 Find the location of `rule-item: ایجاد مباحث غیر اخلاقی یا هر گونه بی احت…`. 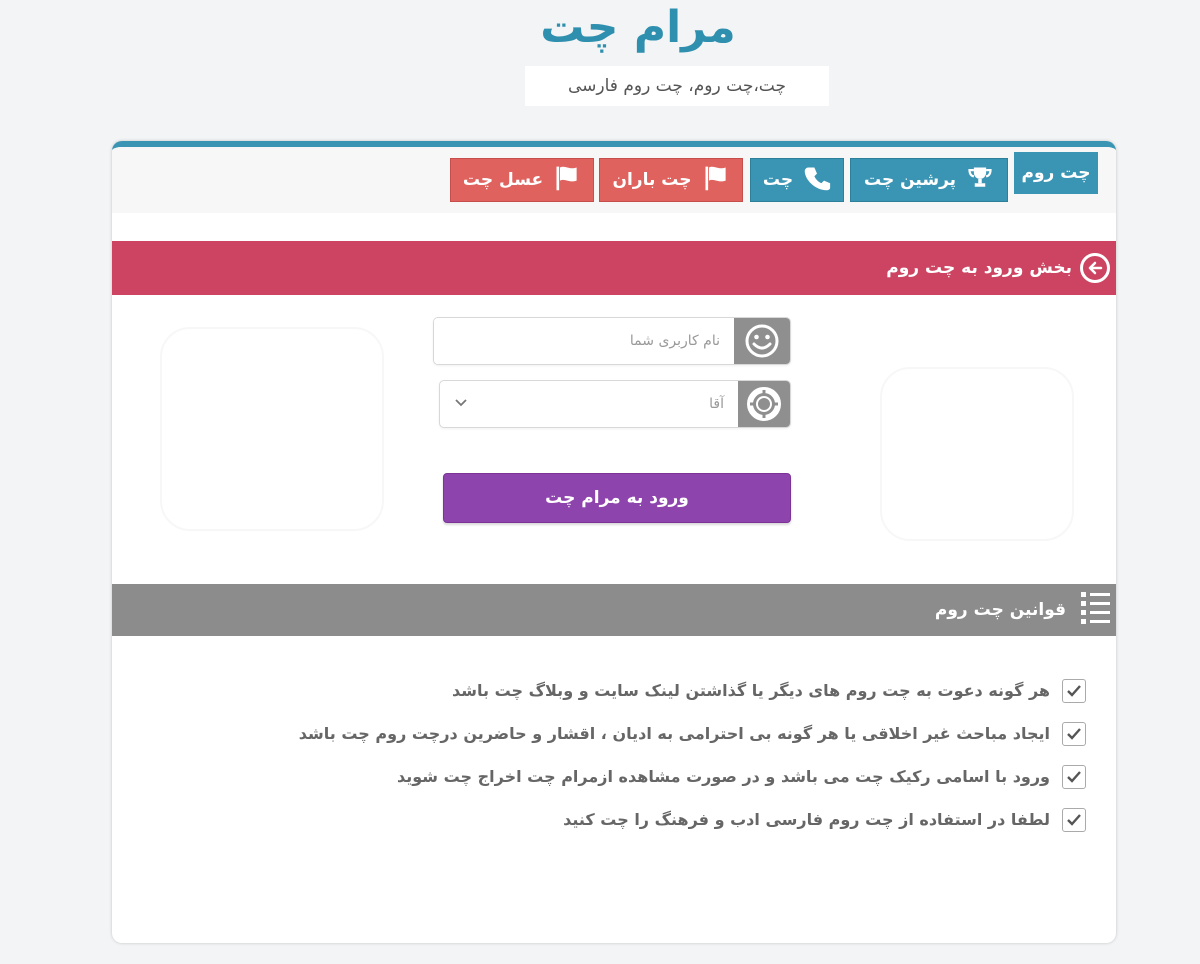

rule-item: ایجاد مباحث غیر اخلاقی یا هر گونه بی احت… is located at coordinates (692, 733).